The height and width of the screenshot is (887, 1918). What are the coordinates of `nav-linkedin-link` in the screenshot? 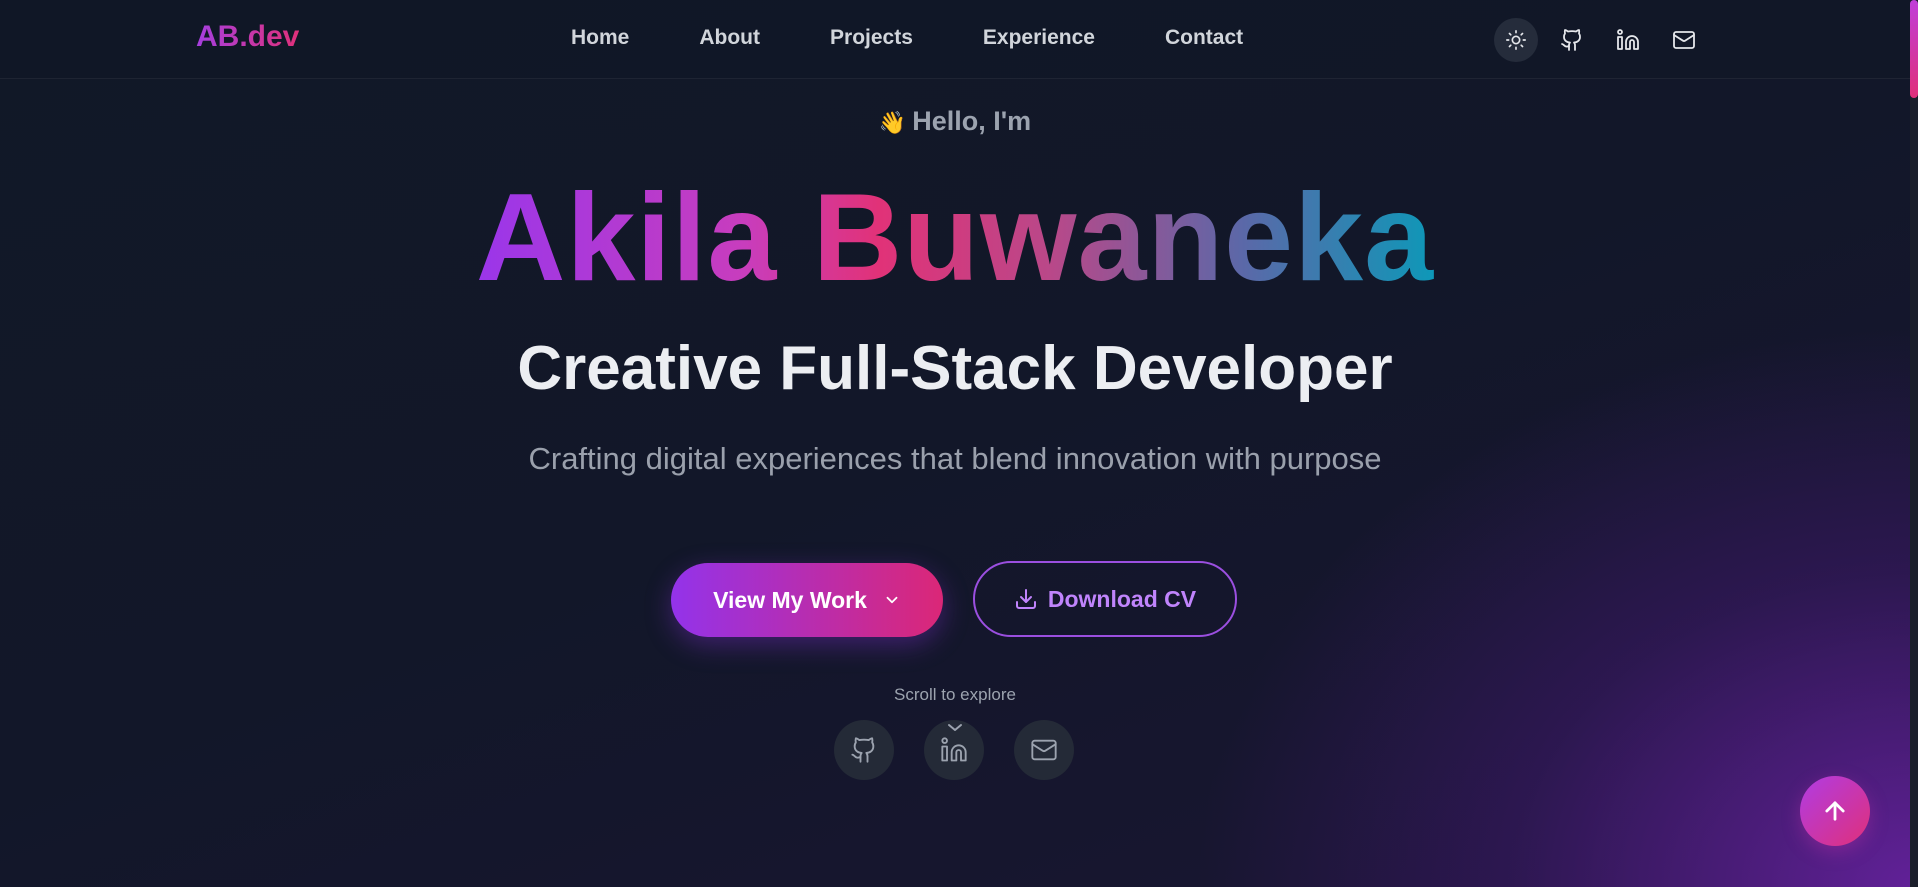 It's located at (1628, 40).